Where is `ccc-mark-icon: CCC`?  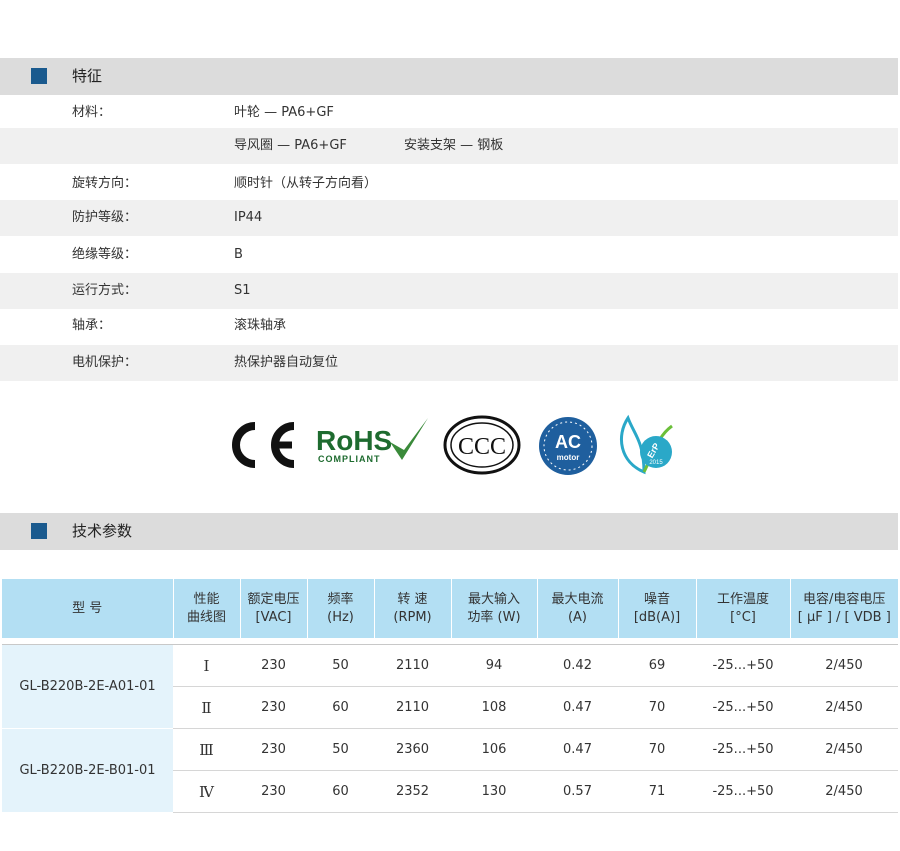
ccc-mark-icon: CCC is located at coordinates (482, 445).